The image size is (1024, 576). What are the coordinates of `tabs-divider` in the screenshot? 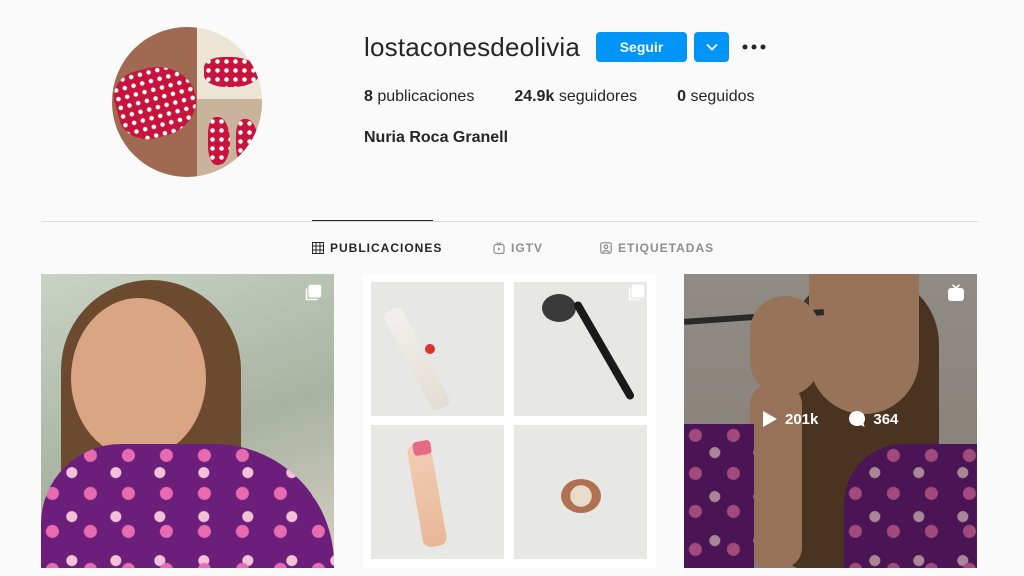 It's located at (509, 221).